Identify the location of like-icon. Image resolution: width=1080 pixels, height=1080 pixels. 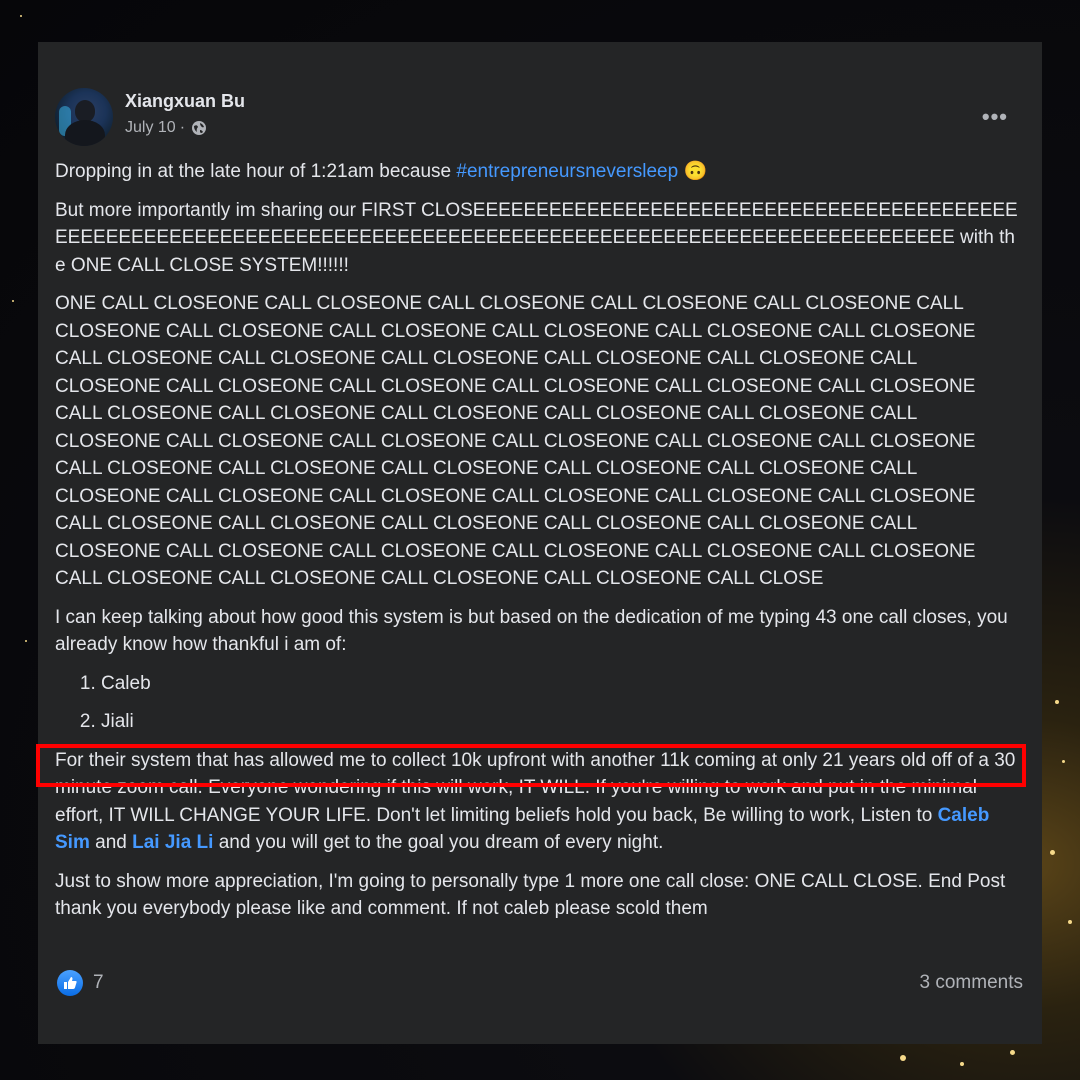
(70, 983).